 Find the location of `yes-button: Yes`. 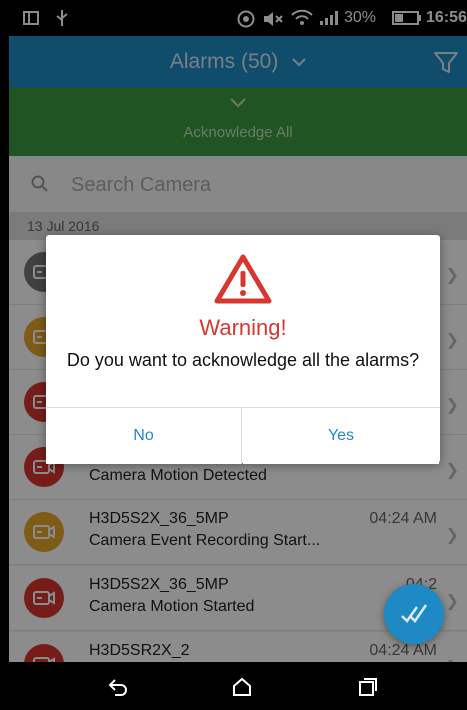

yes-button: Yes is located at coordinates (341, 436).